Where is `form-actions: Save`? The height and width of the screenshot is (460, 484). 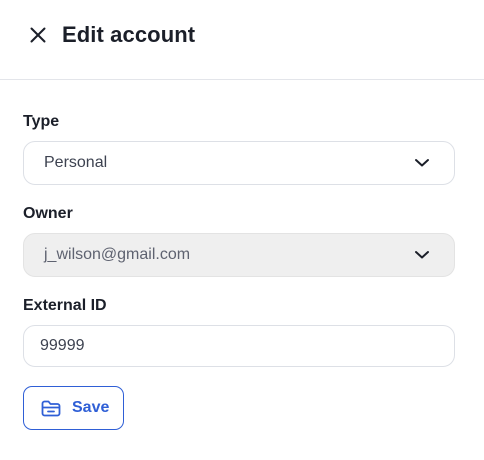 form-actions: Save is located at coordinates (239, 408).